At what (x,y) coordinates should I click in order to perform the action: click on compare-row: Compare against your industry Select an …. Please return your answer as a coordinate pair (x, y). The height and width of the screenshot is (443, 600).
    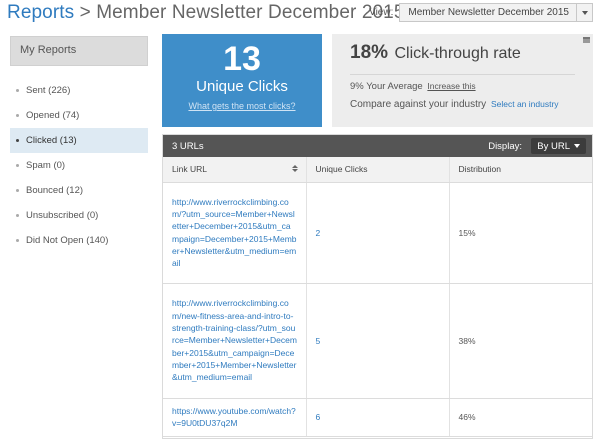
    Looking at the image, I should click on (454, 104).